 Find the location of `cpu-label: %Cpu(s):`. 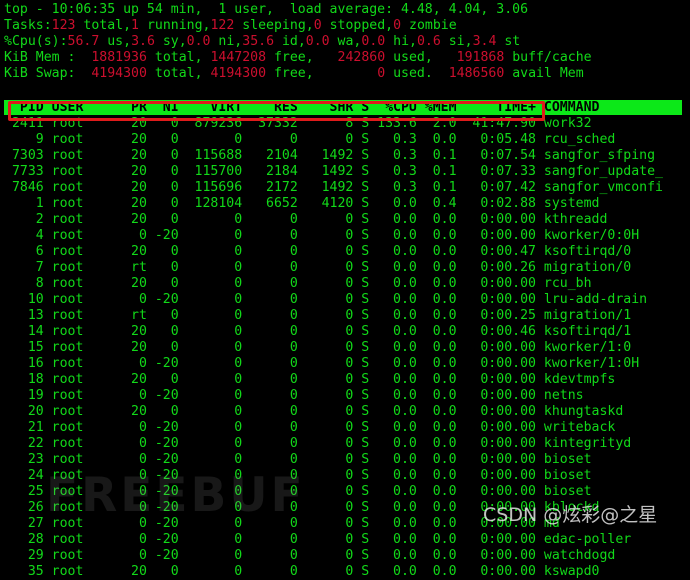

cpu-label: %Cpu(s): is located at coordinates (36, 41).